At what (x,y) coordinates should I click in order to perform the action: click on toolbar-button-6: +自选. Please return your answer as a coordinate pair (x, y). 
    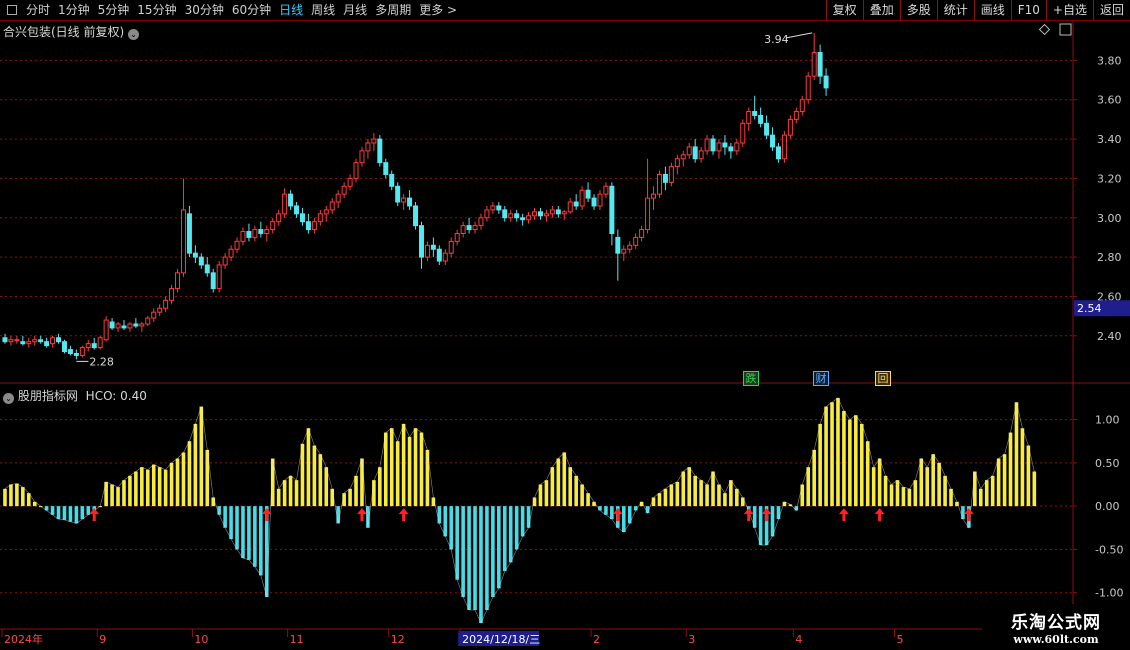
    Looking at the image, I should click on (1069, 10).